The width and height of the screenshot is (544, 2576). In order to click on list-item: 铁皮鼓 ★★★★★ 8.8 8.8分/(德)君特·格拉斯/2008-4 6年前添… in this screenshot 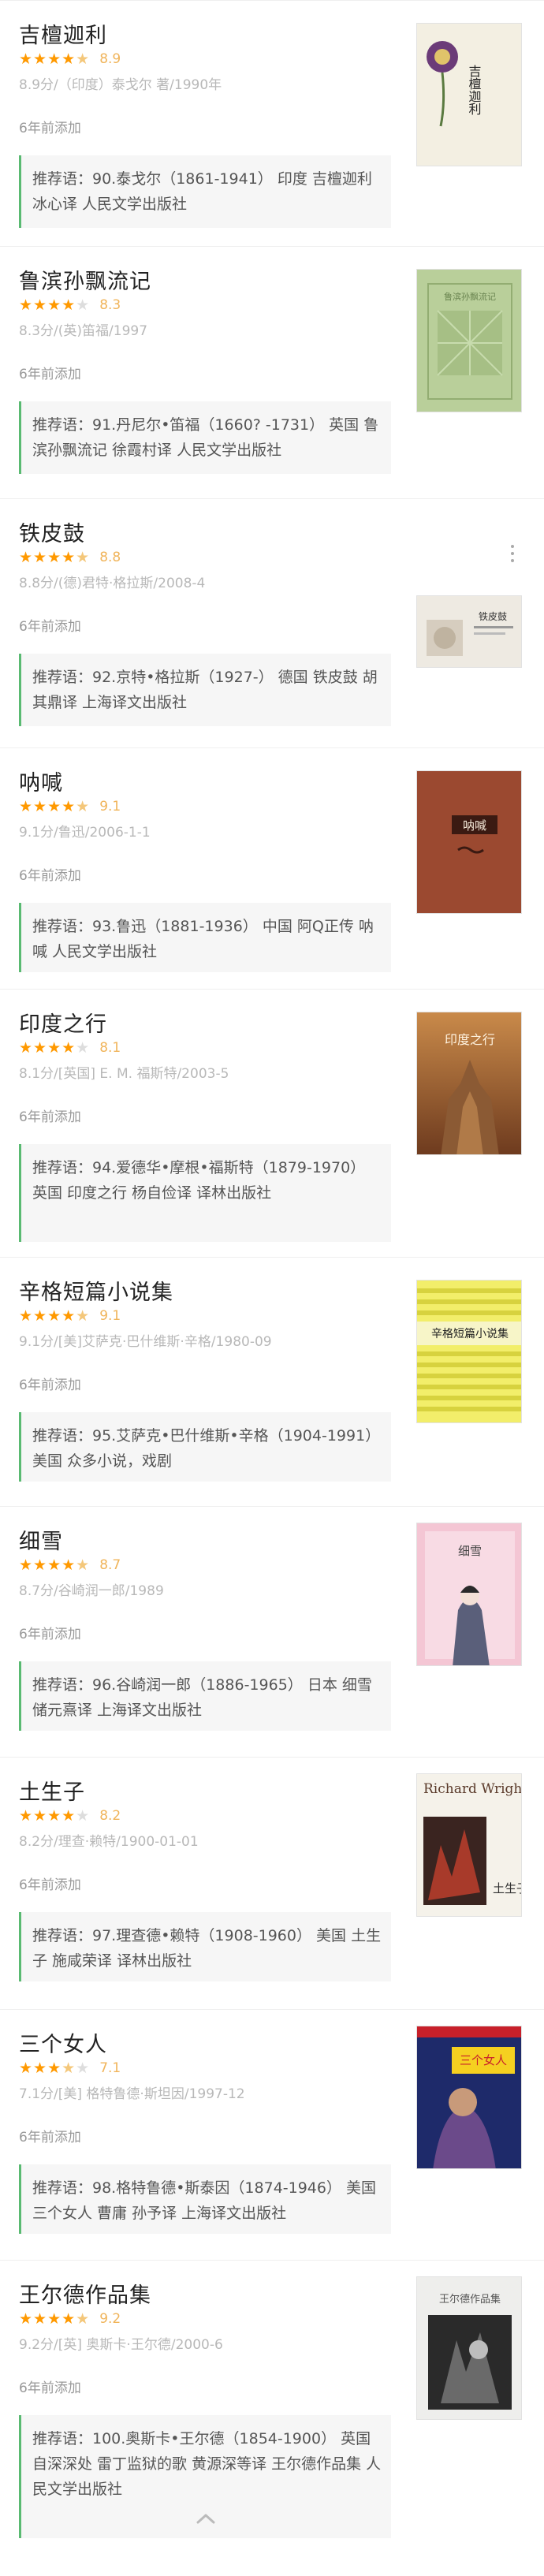, I will do `click(272, 623)`.